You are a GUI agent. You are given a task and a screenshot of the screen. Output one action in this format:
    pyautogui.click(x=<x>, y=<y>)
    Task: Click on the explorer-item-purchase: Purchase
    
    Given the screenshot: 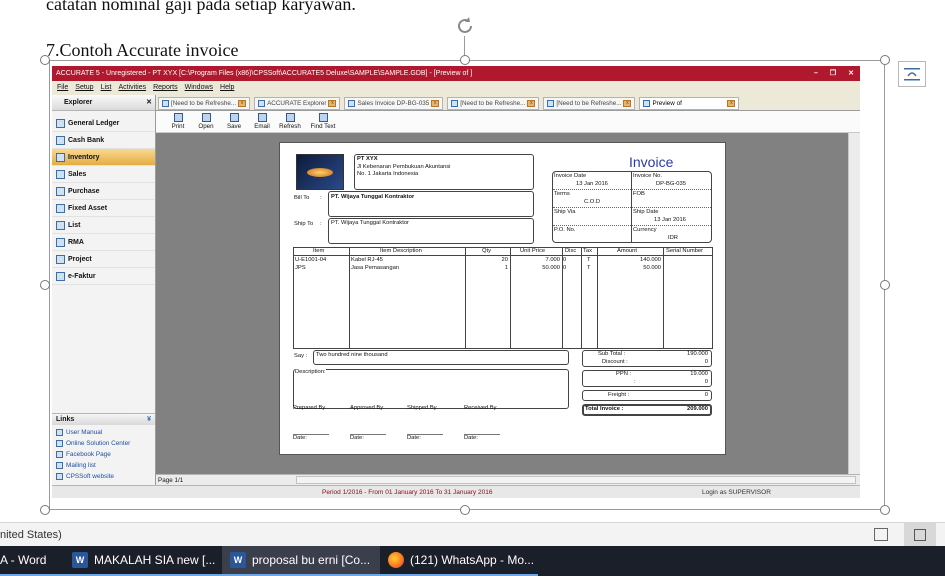 What is the action you would take?
    pyautogui.click(x=103, y=191)
    